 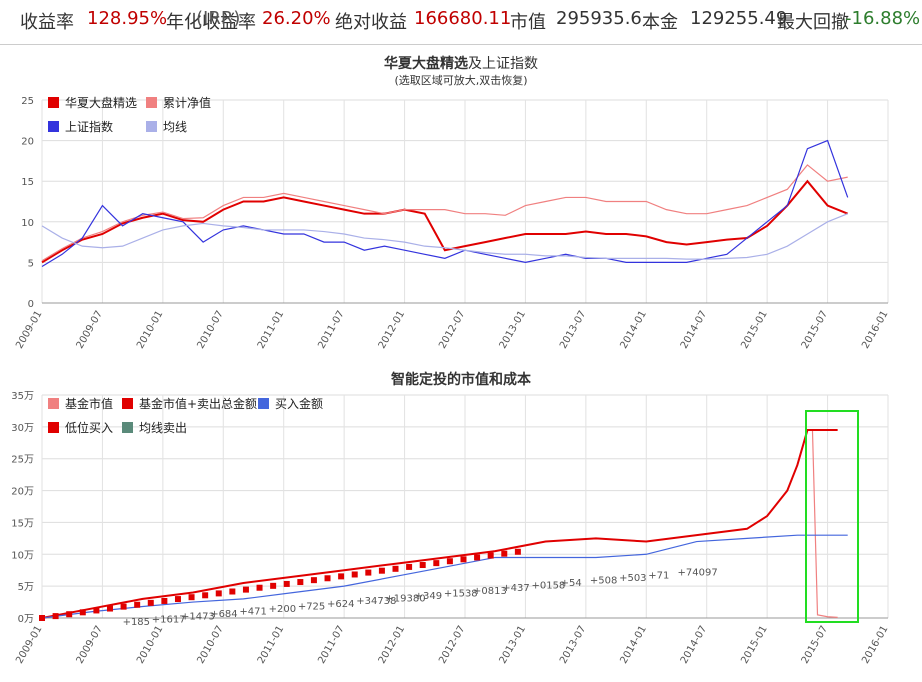 What do you see at coordinates (571, 583) in the screenshot?
I see `buy-annotation: +54` at bounding box center [571, 583].